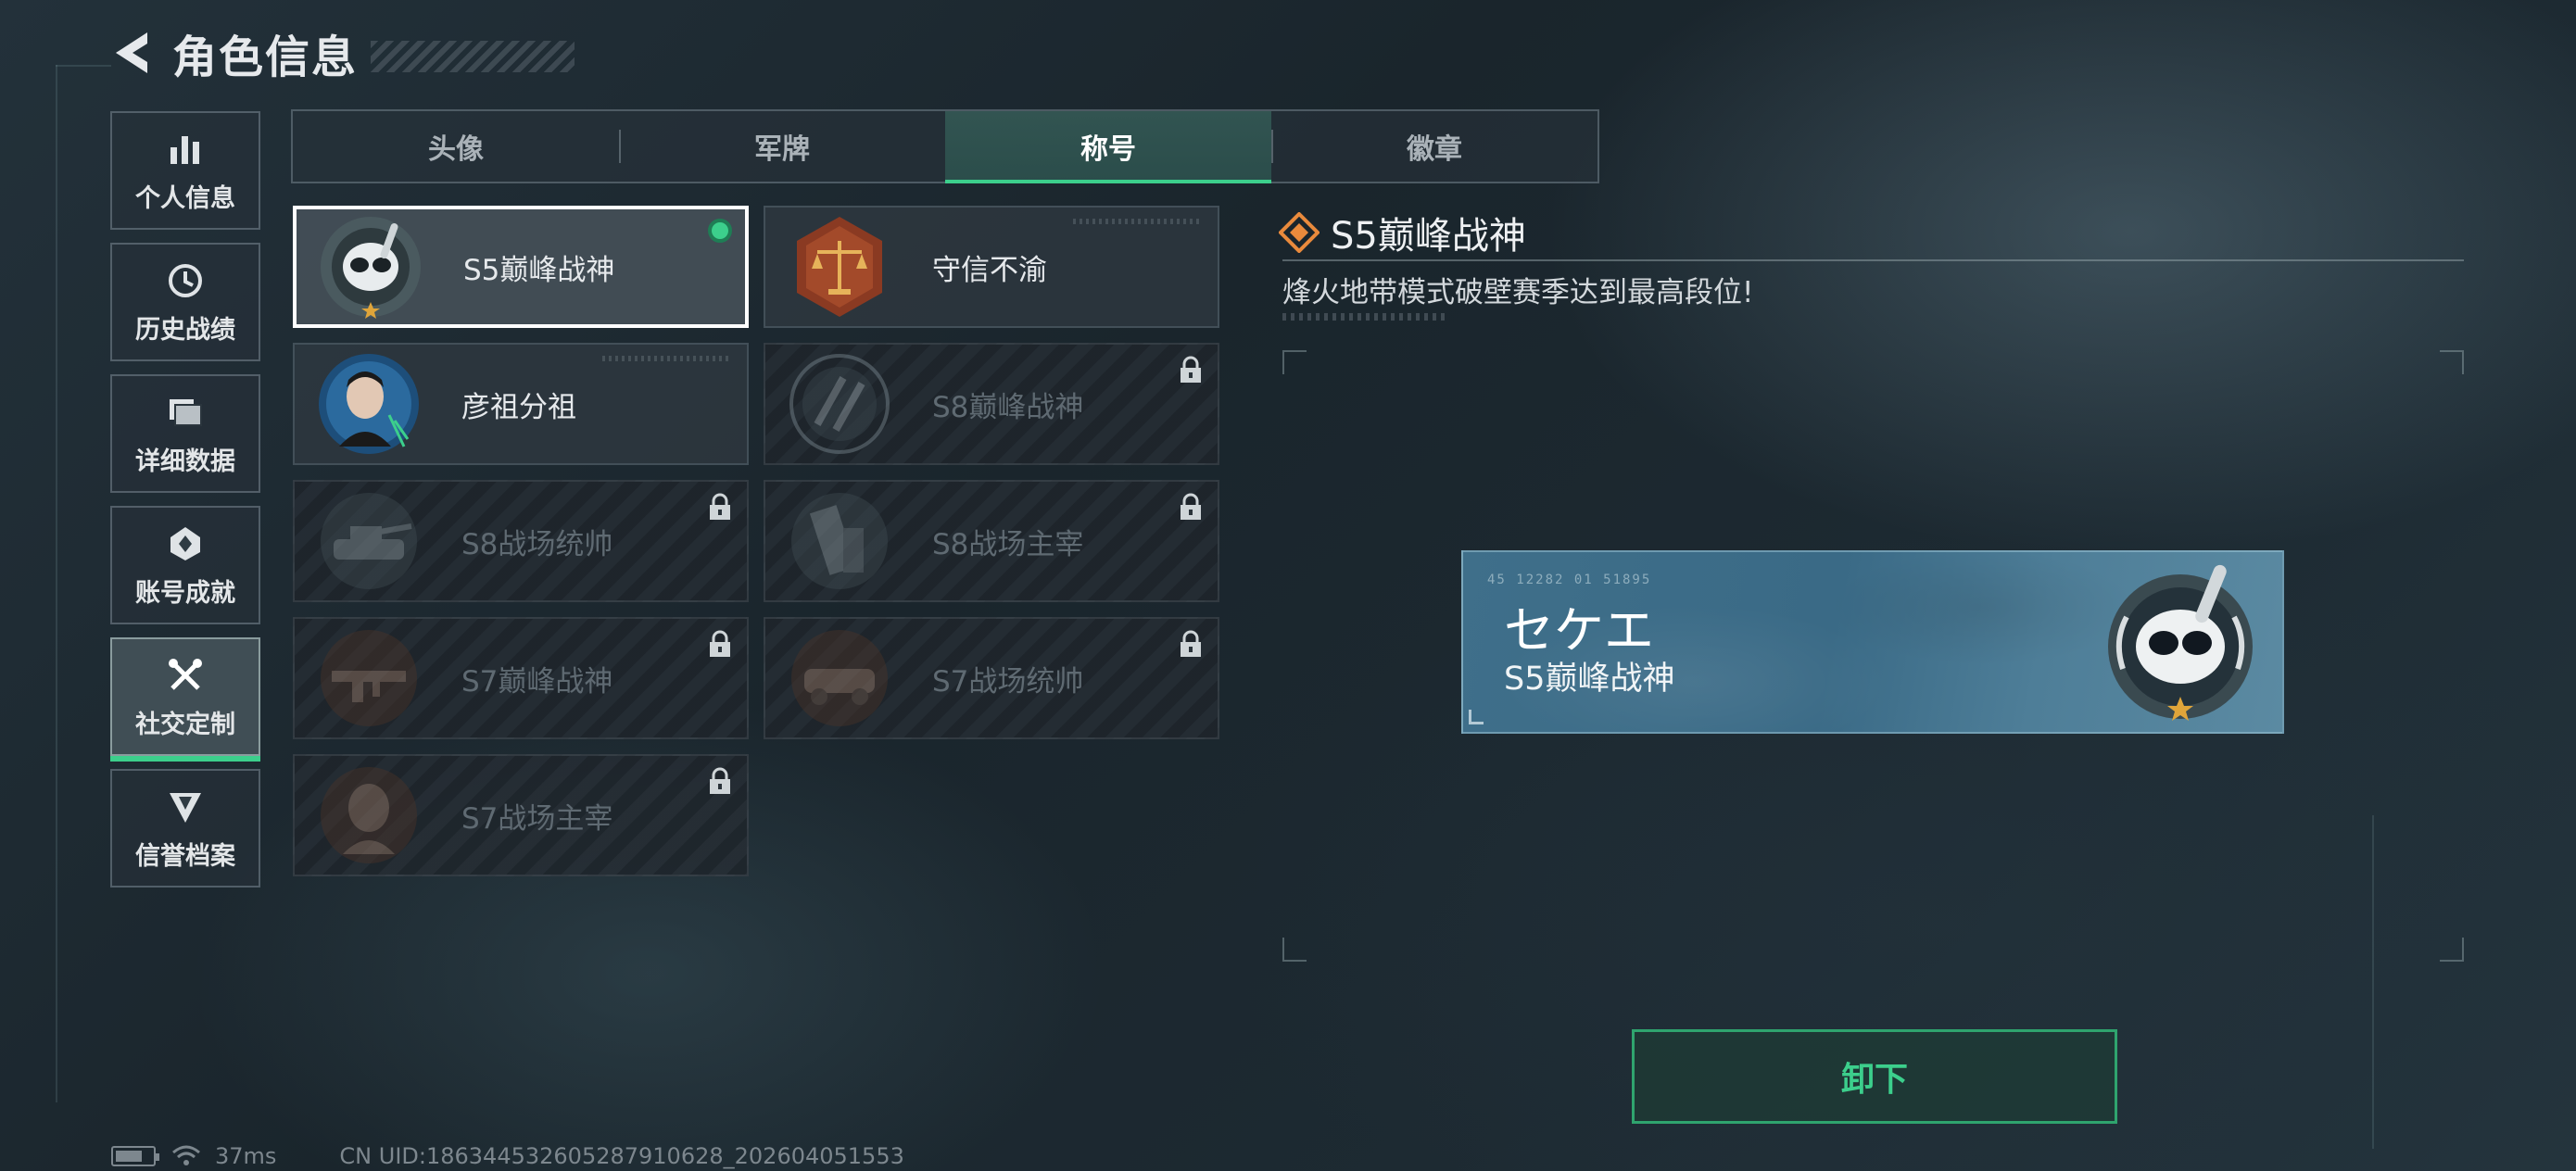 Image resolution: width=2576 pixels, height=1171 pixels. What do you see at coordinates (1108, 147) in the screenshot?
I see `tab-title: 称号` at bounding box center [1108, 147].